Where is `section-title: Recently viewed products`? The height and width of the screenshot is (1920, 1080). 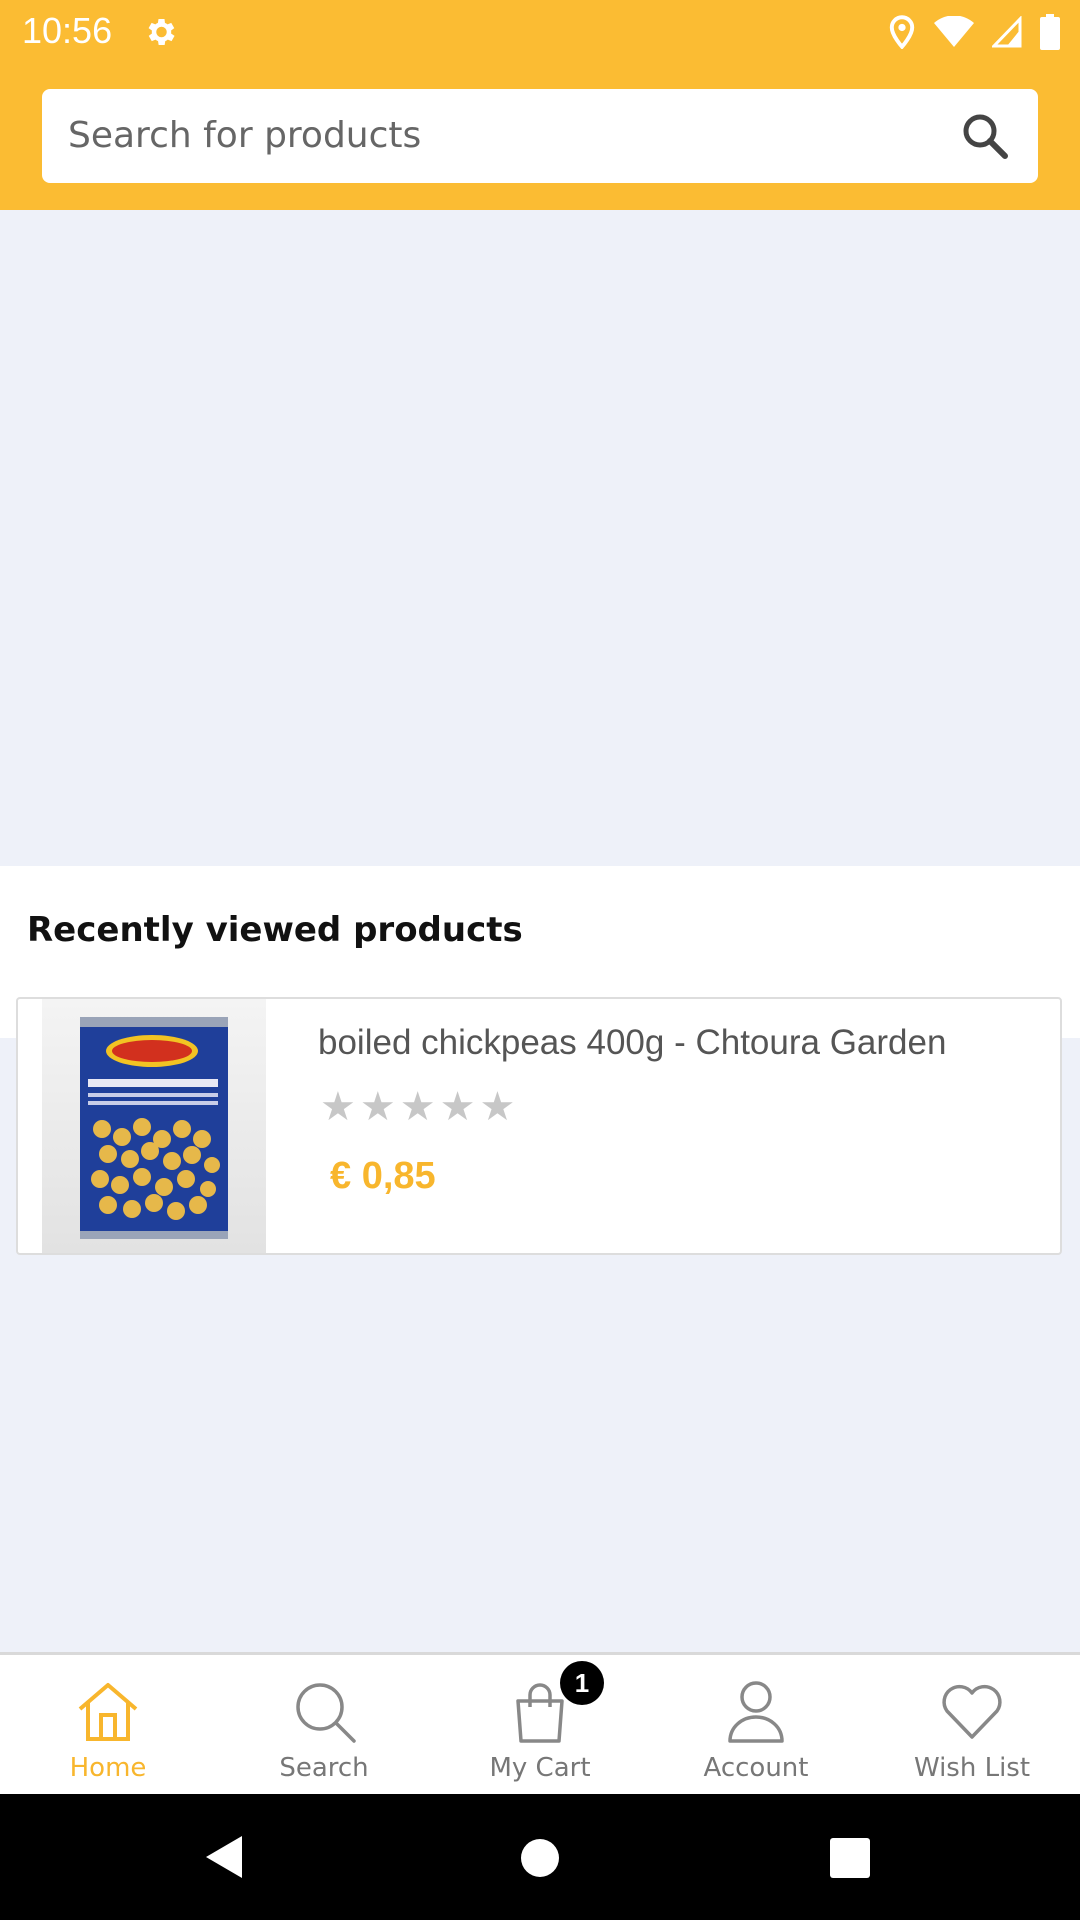 section-title: Recently viewed products is located at coordinates (275, 930).